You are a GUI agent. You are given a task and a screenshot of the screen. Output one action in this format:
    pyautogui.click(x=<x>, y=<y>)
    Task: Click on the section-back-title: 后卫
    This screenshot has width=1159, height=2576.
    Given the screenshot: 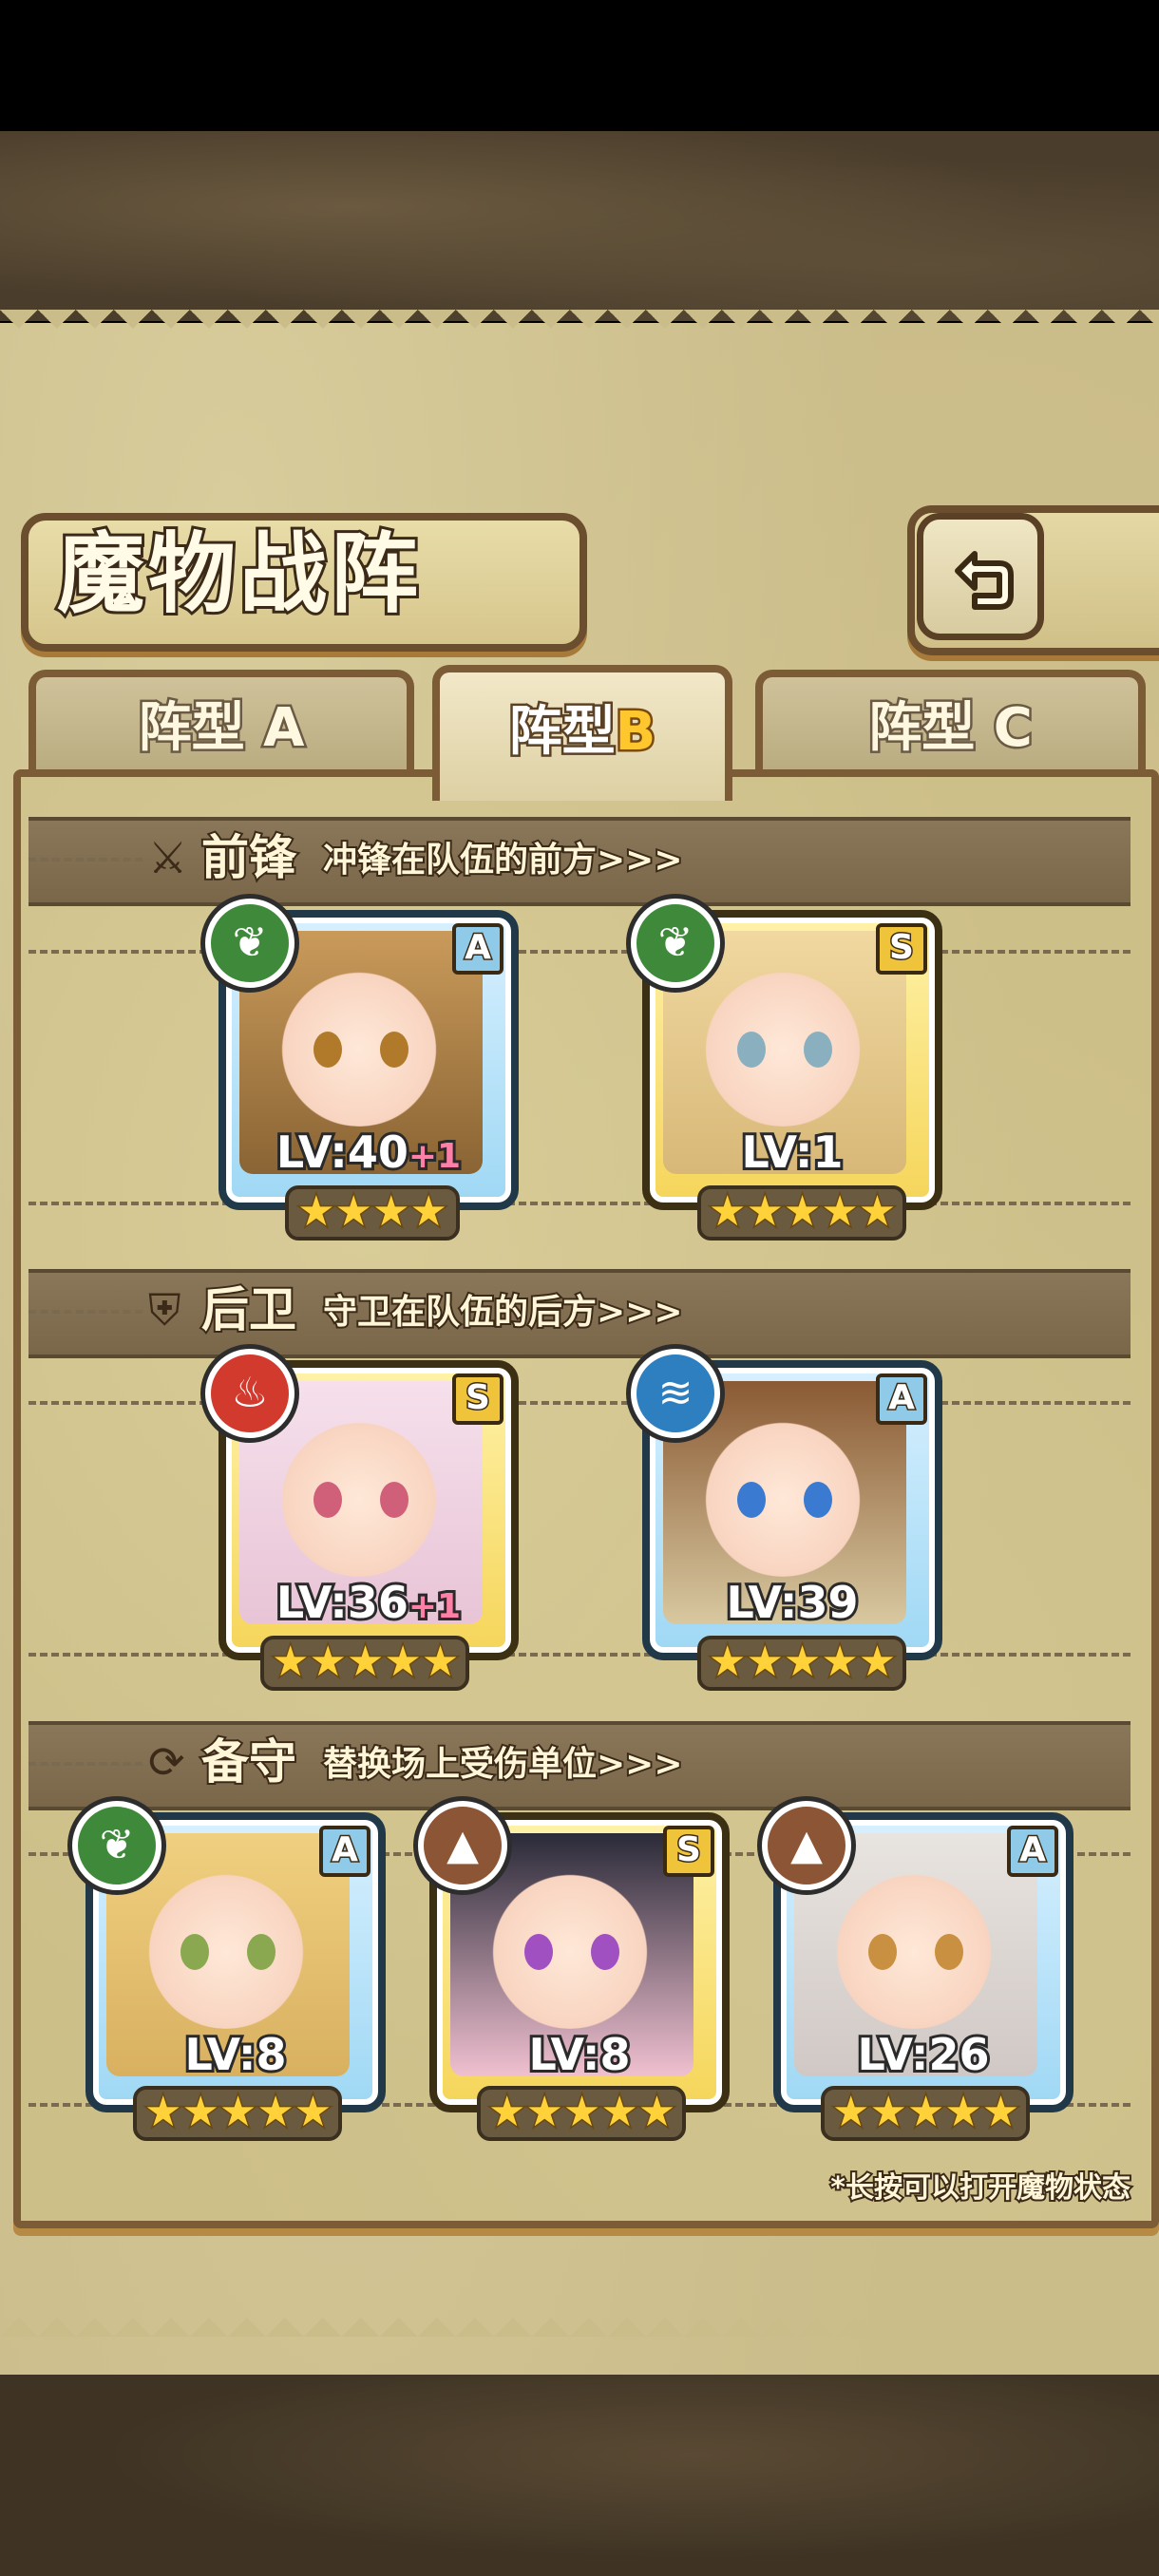 What is the action you would take?
    pyautogui.click(x=249, y=1309)
    